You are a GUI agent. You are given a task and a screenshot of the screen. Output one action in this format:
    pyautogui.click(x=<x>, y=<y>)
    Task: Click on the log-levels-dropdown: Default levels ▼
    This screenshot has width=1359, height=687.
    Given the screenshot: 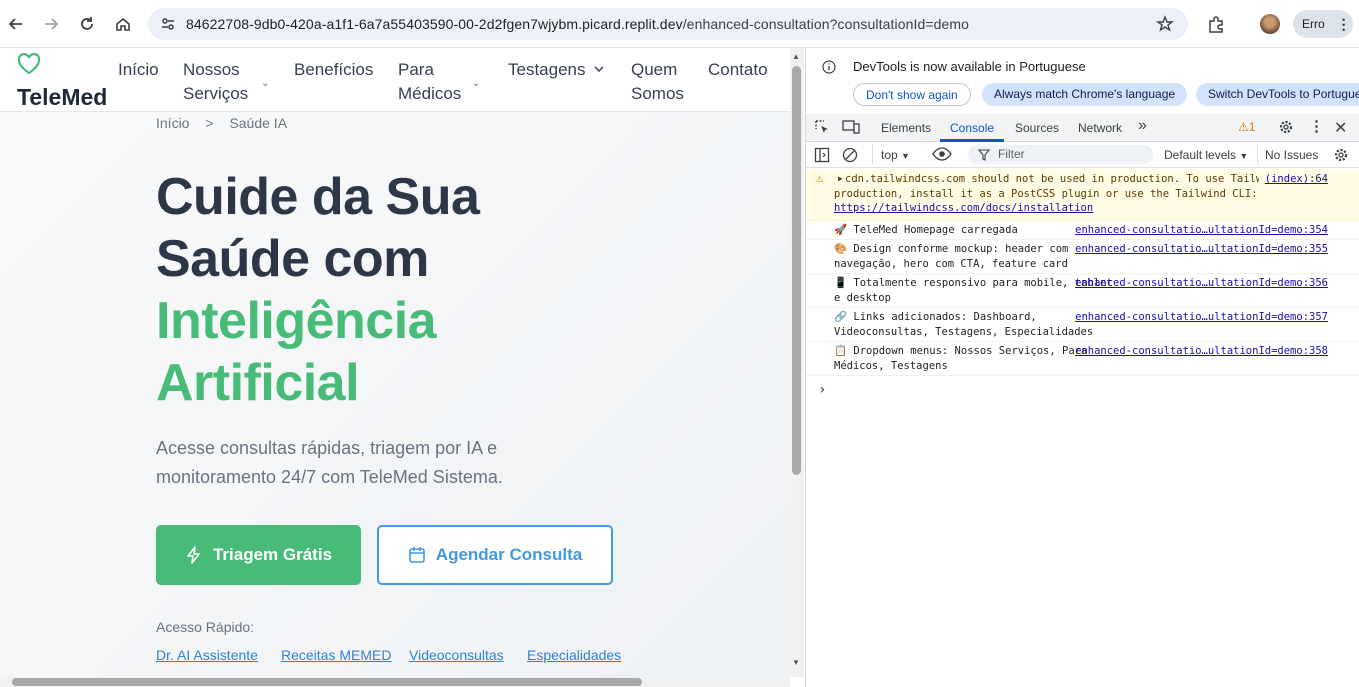 What is the action you would take?
    pyautogui.click(x=1206, y=155)
    